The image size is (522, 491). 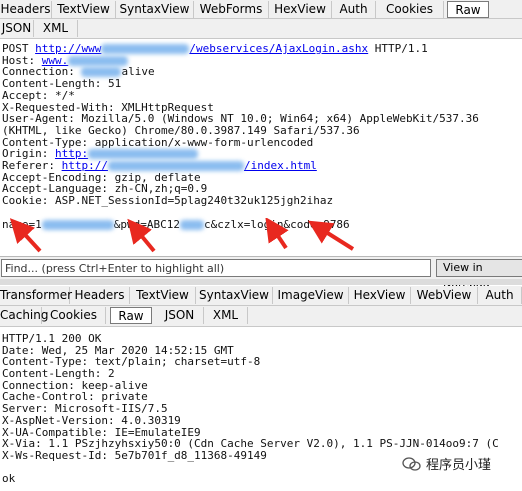 What do you see at coordinates (300, 9) in the screenshot?
I see `tab-request-hexview: HexView` at bounding box center [300, 9].